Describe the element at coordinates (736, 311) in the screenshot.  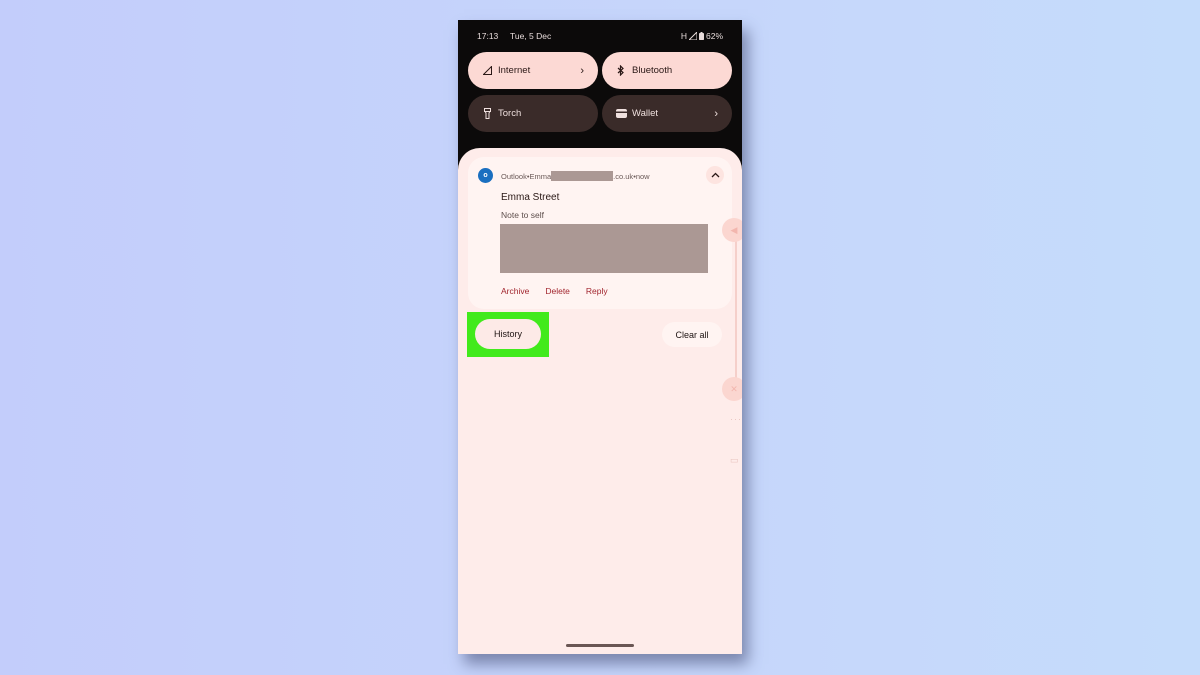
I see `volume-slider-track` at that location.